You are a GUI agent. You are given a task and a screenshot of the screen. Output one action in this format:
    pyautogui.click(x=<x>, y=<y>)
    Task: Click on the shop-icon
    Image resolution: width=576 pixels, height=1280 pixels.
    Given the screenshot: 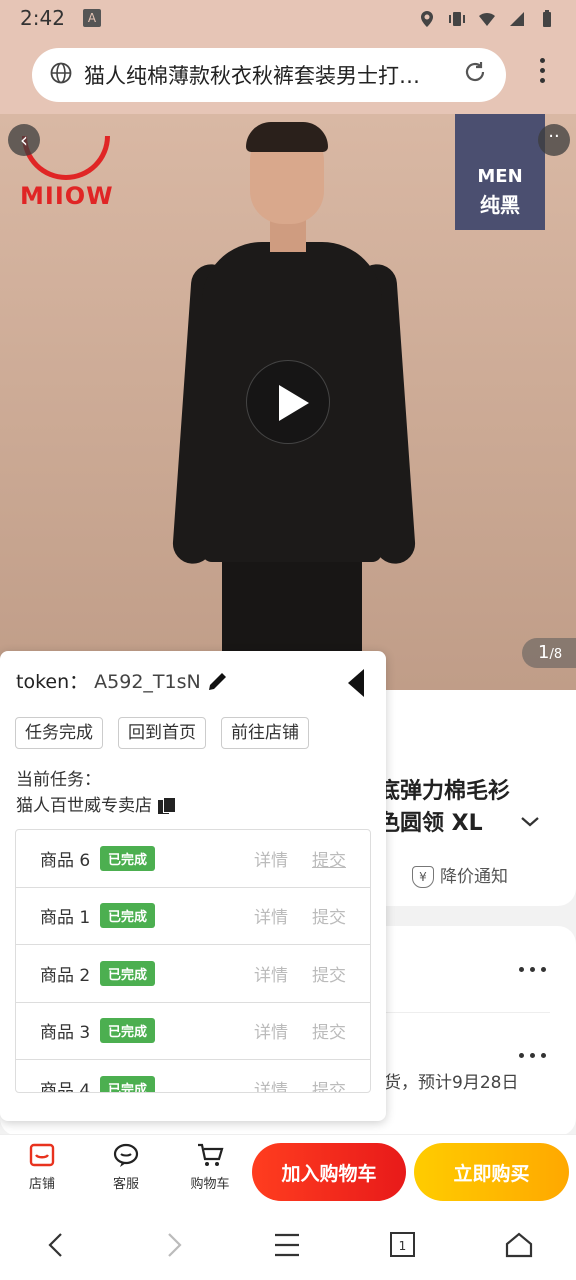 What is the action you would take?
    pyautogui.click(x=42, y=1155)
    